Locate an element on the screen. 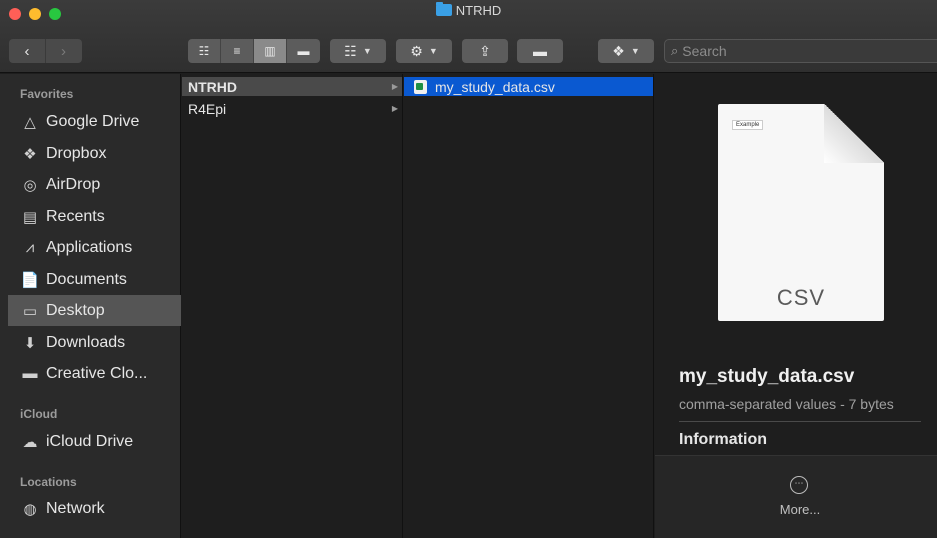 Image resolution: width=937 pixels, height=538 pixels. window-title: NTRHD is located at coordinates (468, 10).